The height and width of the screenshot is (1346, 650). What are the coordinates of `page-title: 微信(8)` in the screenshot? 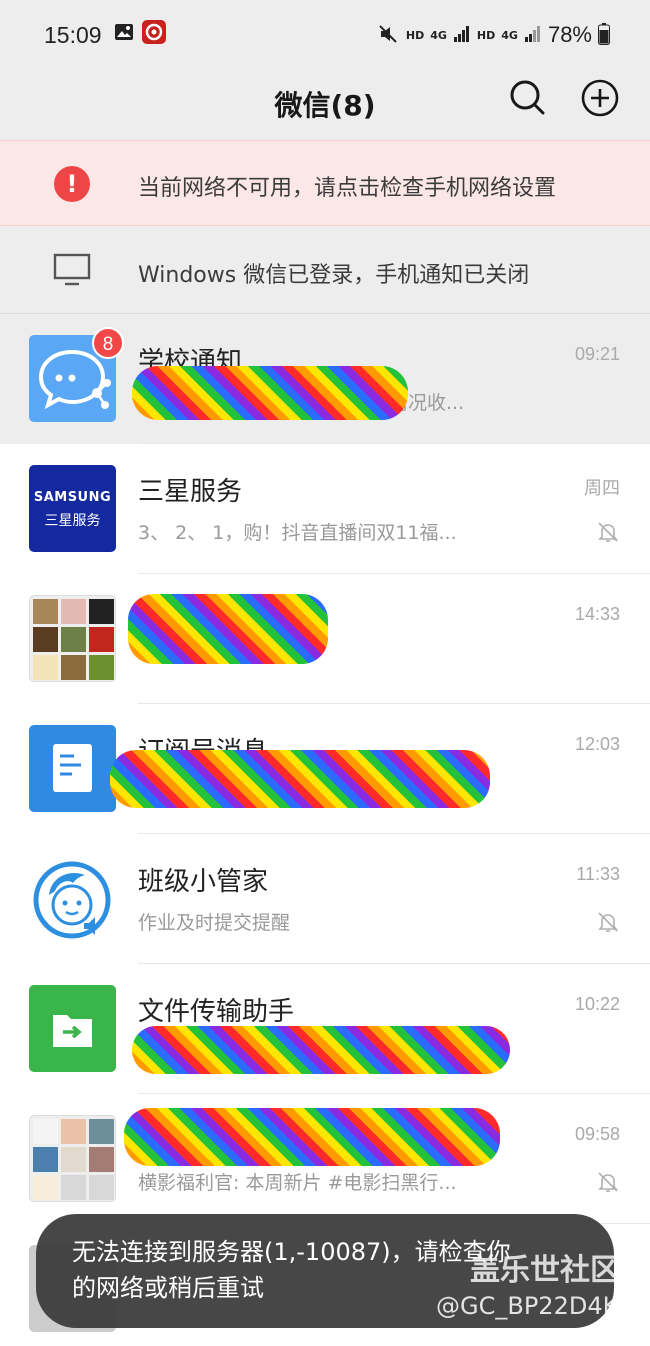 It's located at (325, 105).